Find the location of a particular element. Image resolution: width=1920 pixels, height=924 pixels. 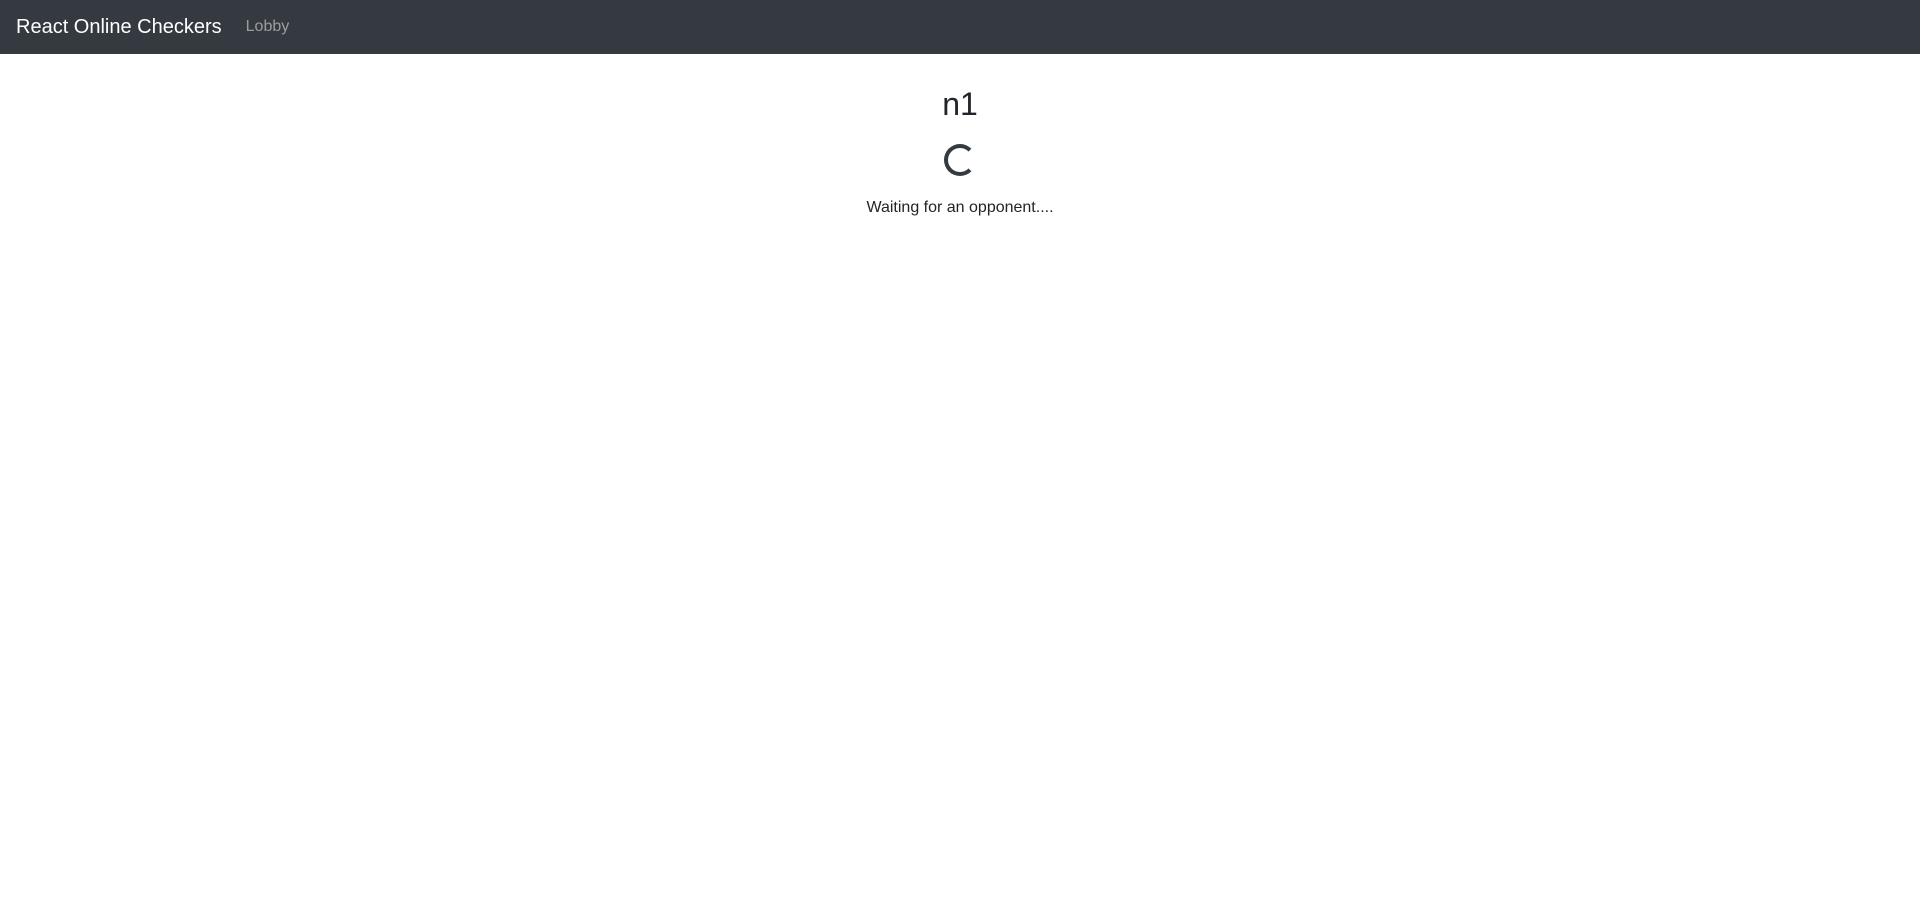

loading-spinner-icon is located at coordinates (960, 160).